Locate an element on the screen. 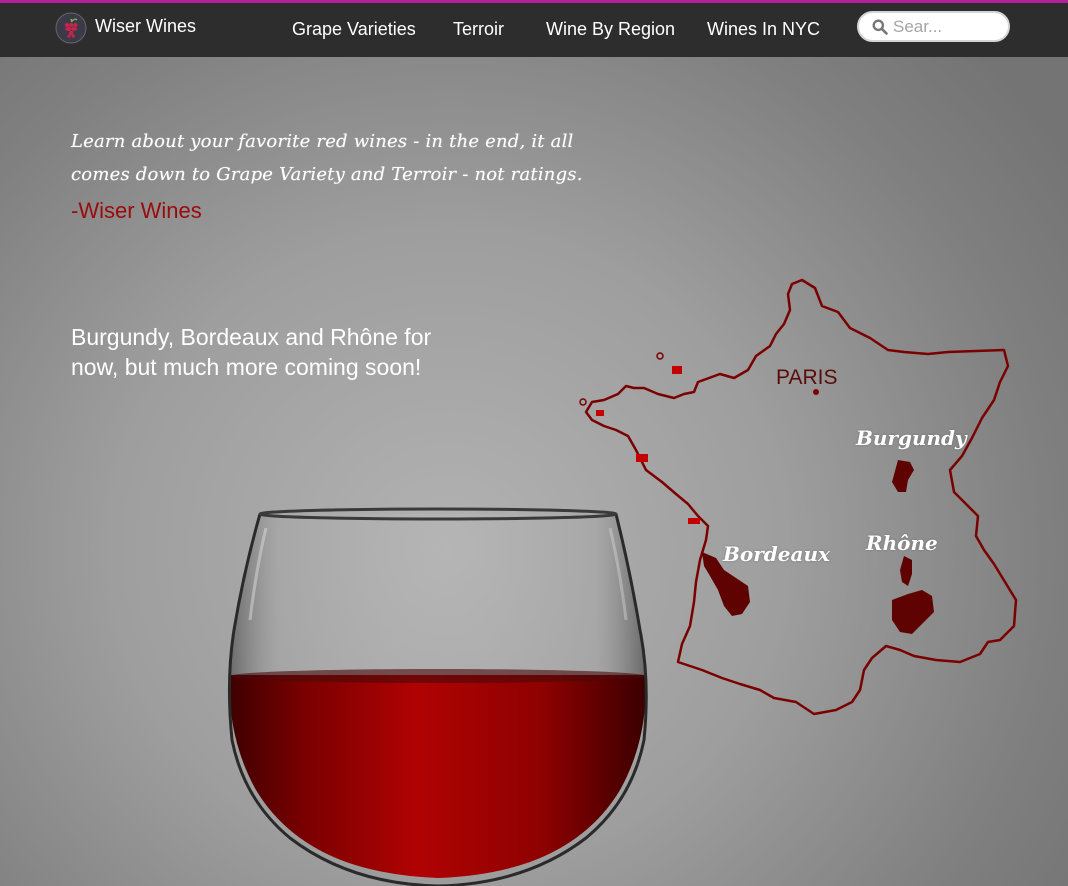  hero-signature: -Wiser Wines is located at coordinates (136, 210).